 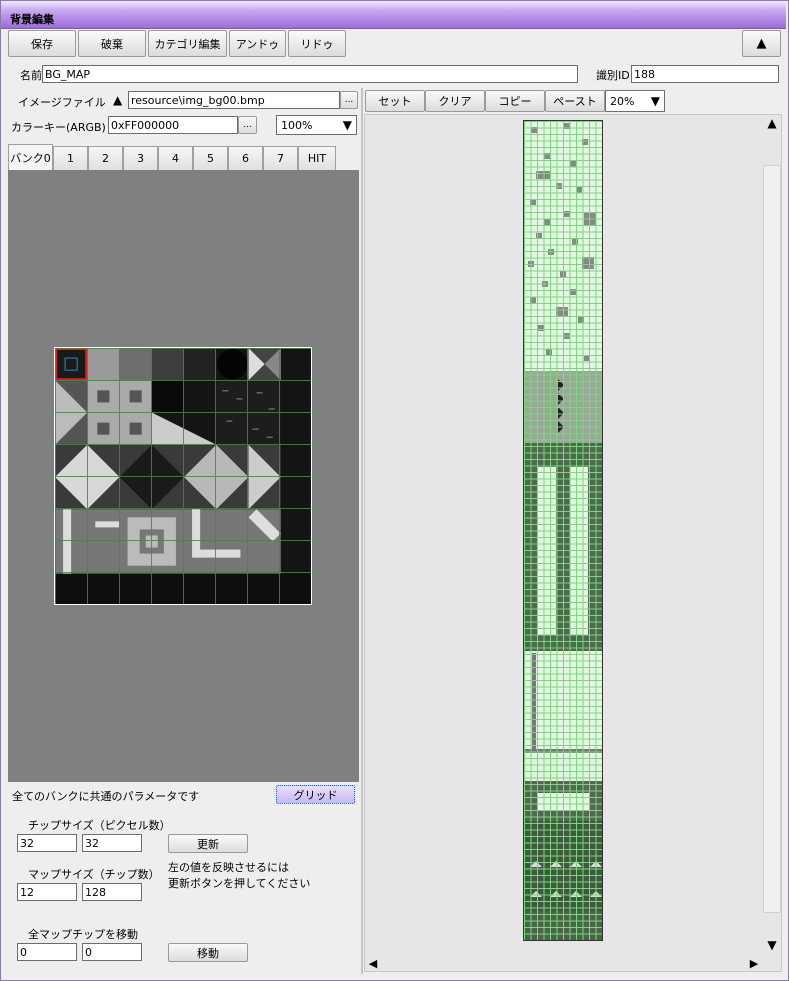 I want to click on name-label: 名前, so click(x=31, y=75).